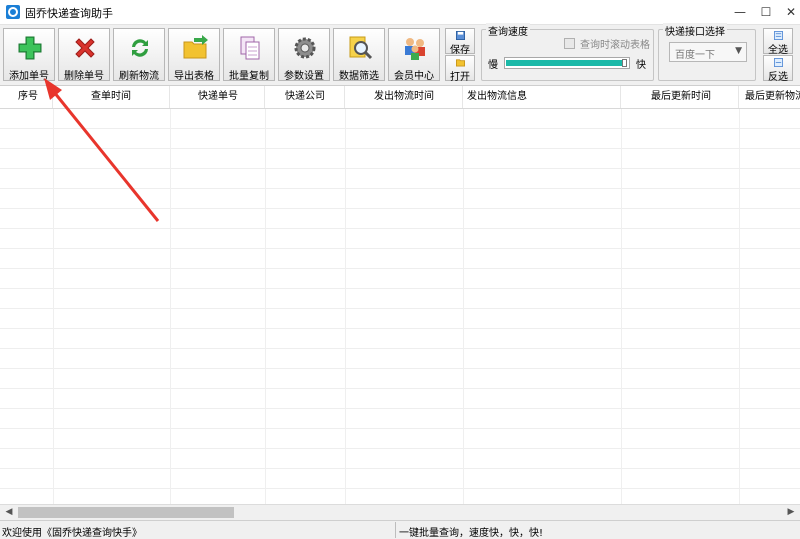 This screenshot has width=800, height=539. What do you see at coordinates (69, 13) in the screenshot?
I see `window-title: 固乔快递查询助手` at bounding box center [69, 13].